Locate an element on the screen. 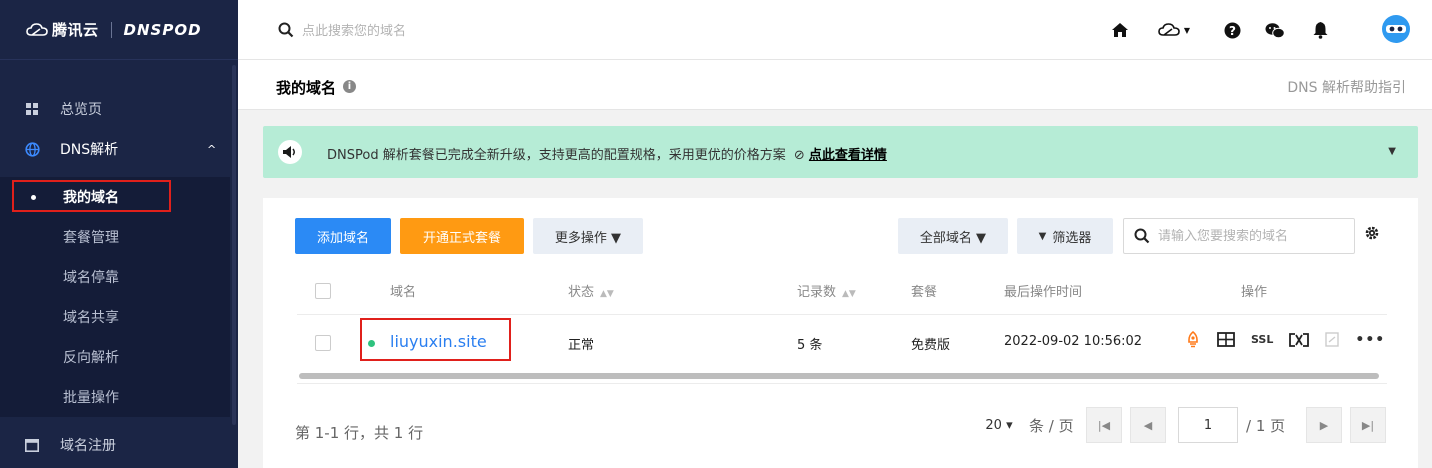 The height and width of the screenshot is (468, 1432). column-header-status: 状态 ▲▼ is located at coordinates (591, 290).